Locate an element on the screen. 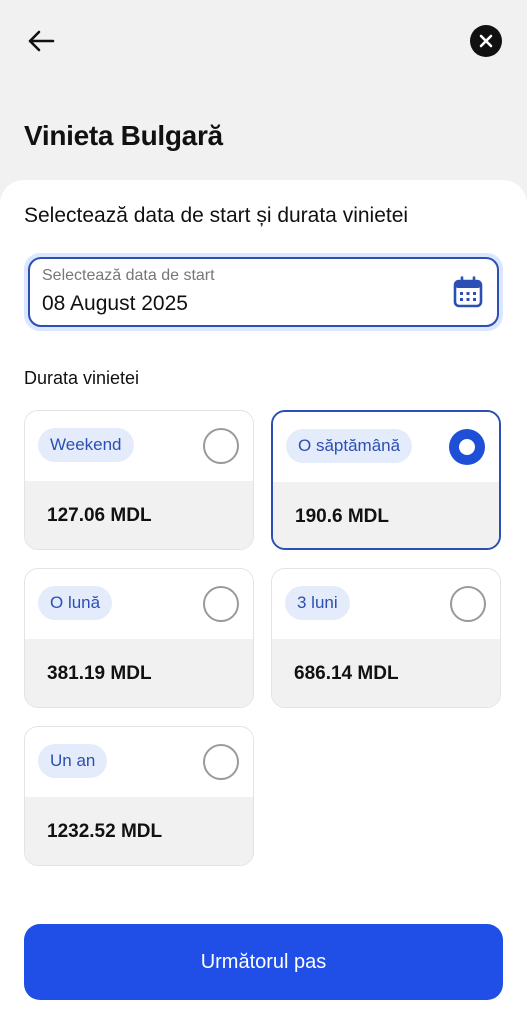 Image resolution: width=527 pixels, height=1024 pixels. close-button is located at coordinates (486, 41).